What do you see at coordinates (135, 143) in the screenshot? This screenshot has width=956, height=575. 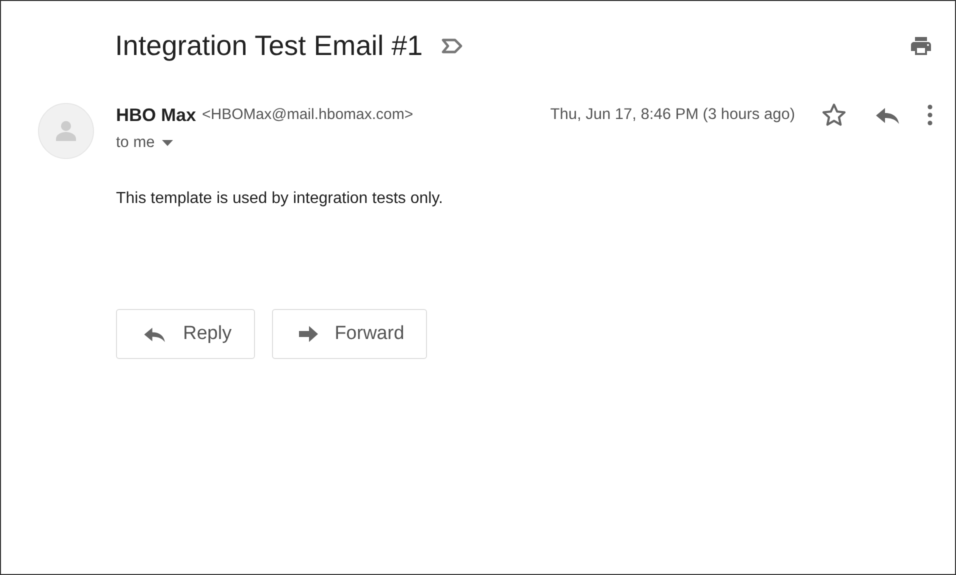 I see `recipient-label: to me` at bounding box center [135, 143].